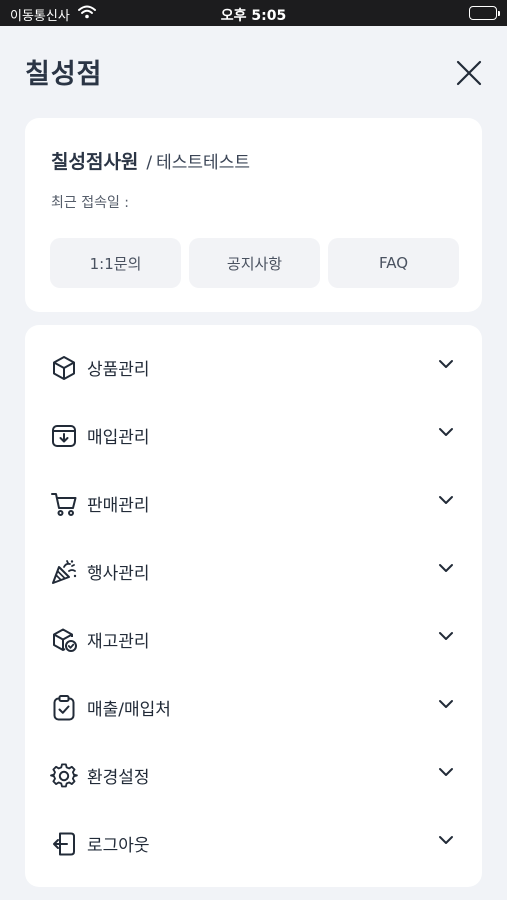  What do you see at coordinates (118, 506) in the screenshot?
I see `menu-item-label: 판매관리` at bounding box center [118, 506].